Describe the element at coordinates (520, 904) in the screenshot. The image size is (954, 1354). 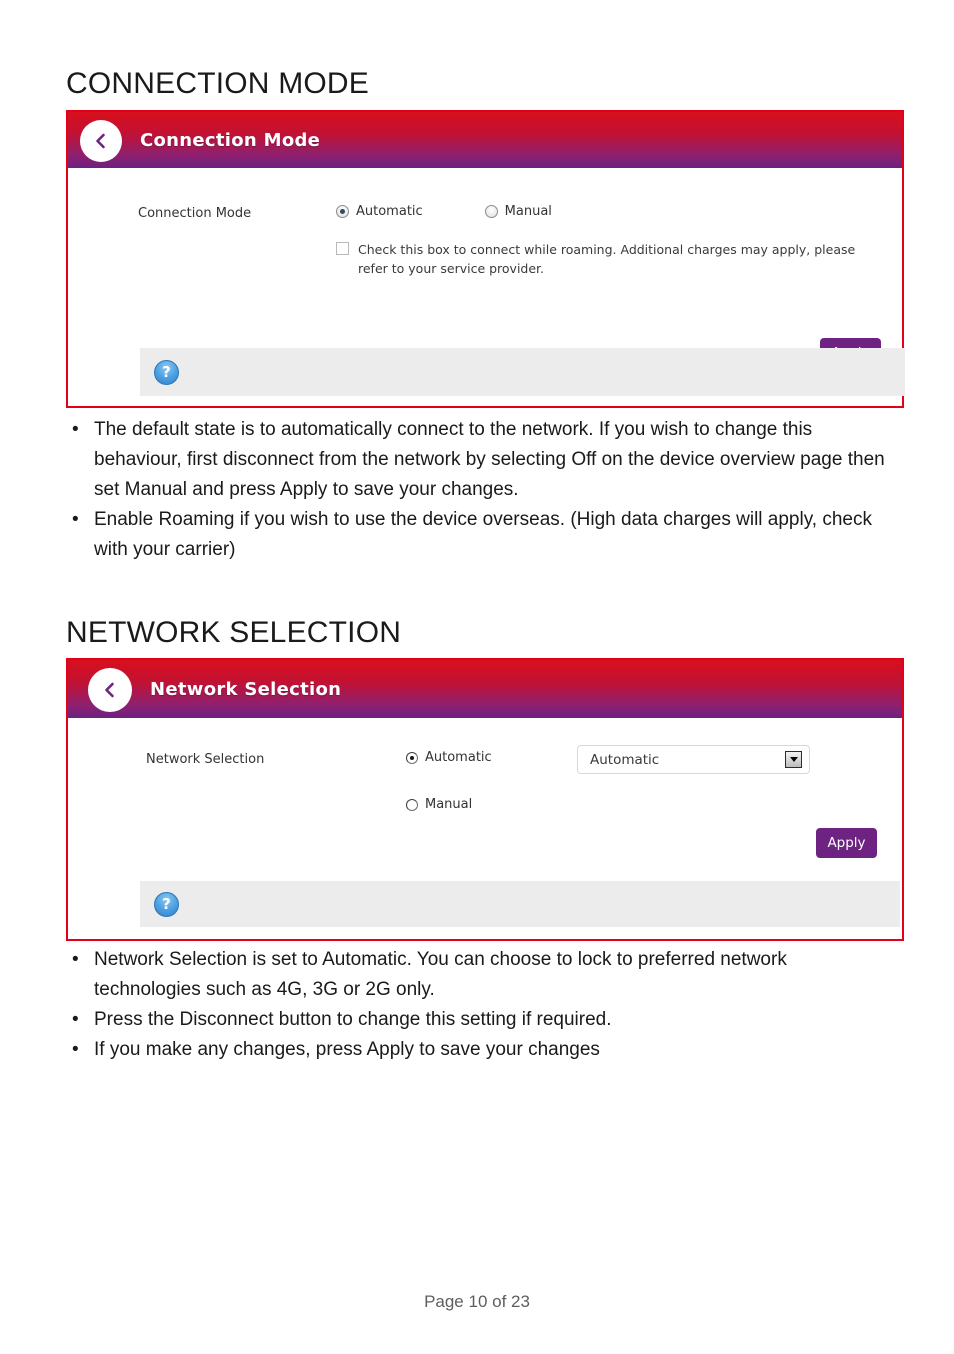
I see `help-bar-network-selection: ?` at that location.